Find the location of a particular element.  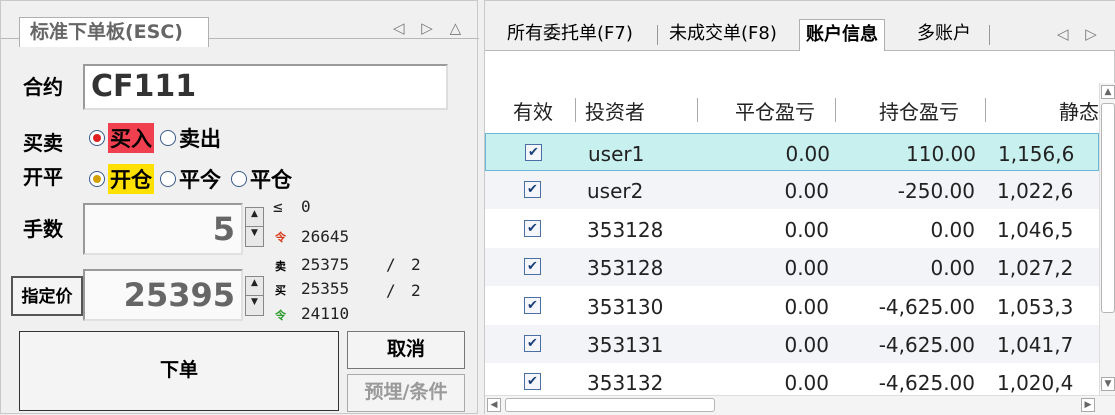

investor-cell: 353131 is located at coordinates (625, 345).